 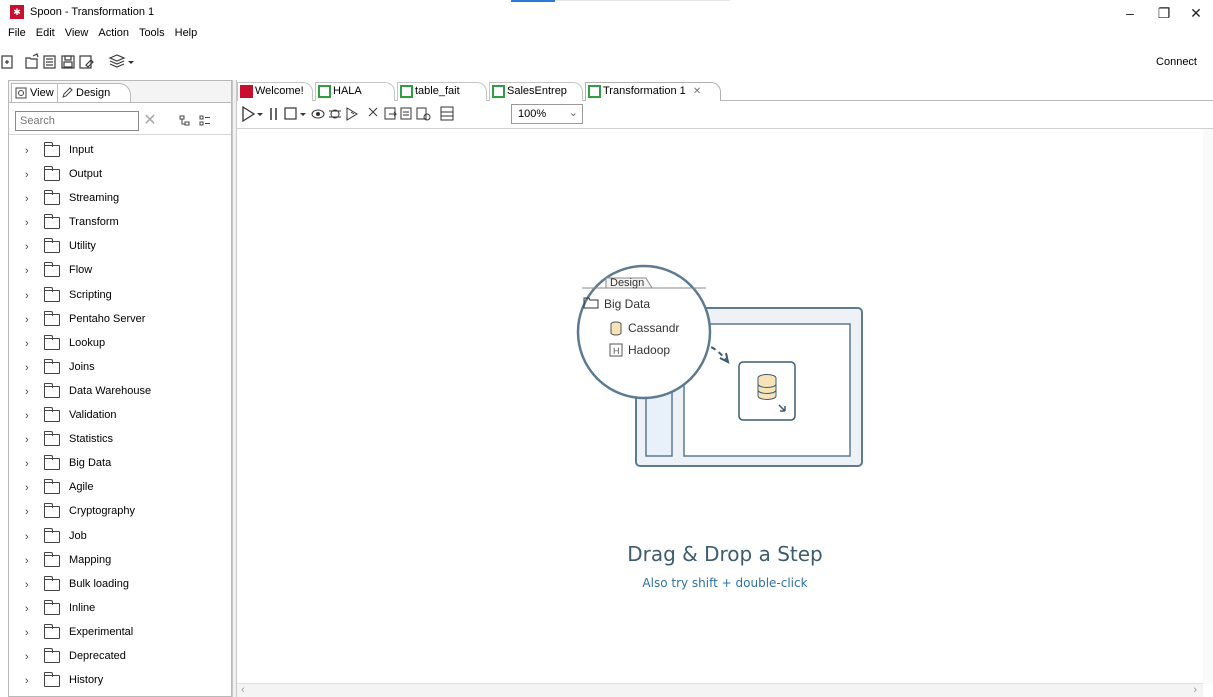 What do you see at coordinates (86, 62) in the screenshot?
I see `save-as-icon` at bounding box center [86, 62].